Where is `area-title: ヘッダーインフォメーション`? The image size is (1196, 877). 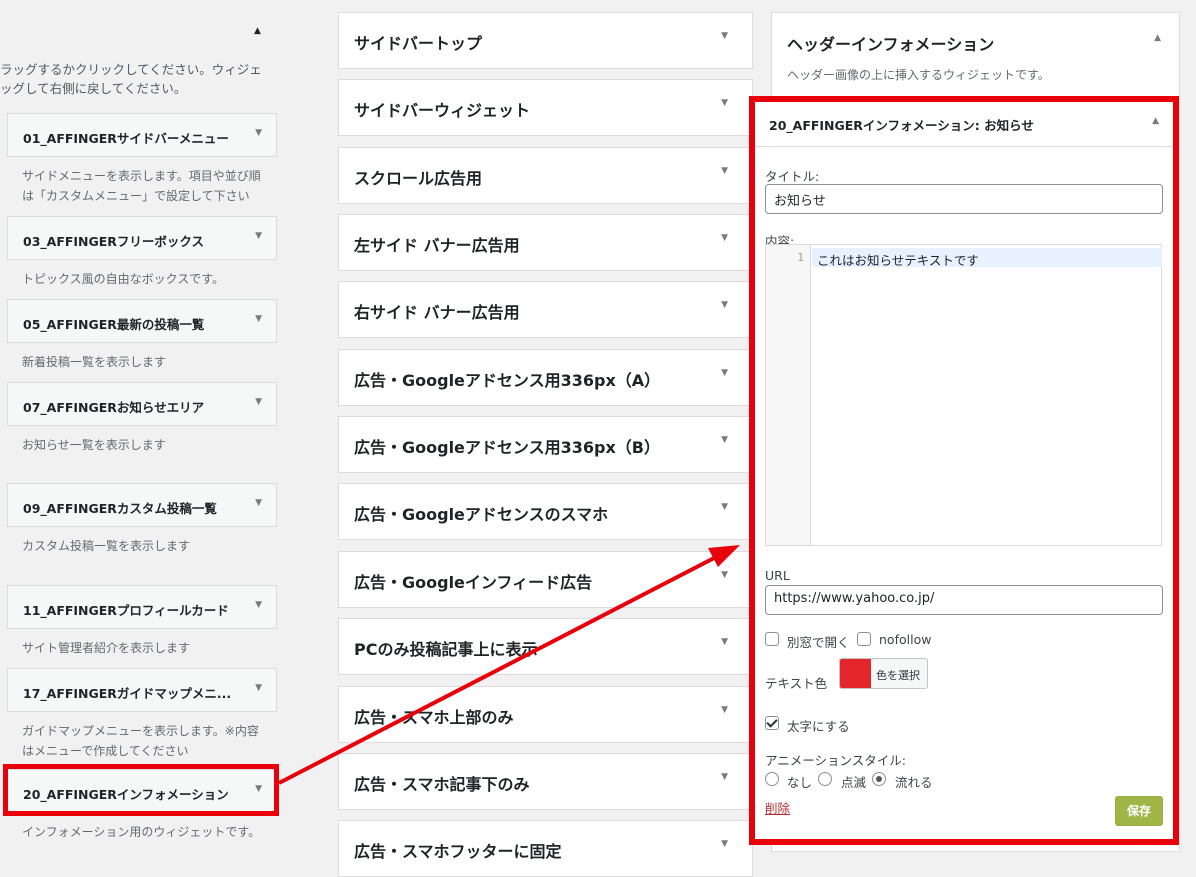
area-title: ヘッダーインフォメーション is located at coordinates (891, 44).